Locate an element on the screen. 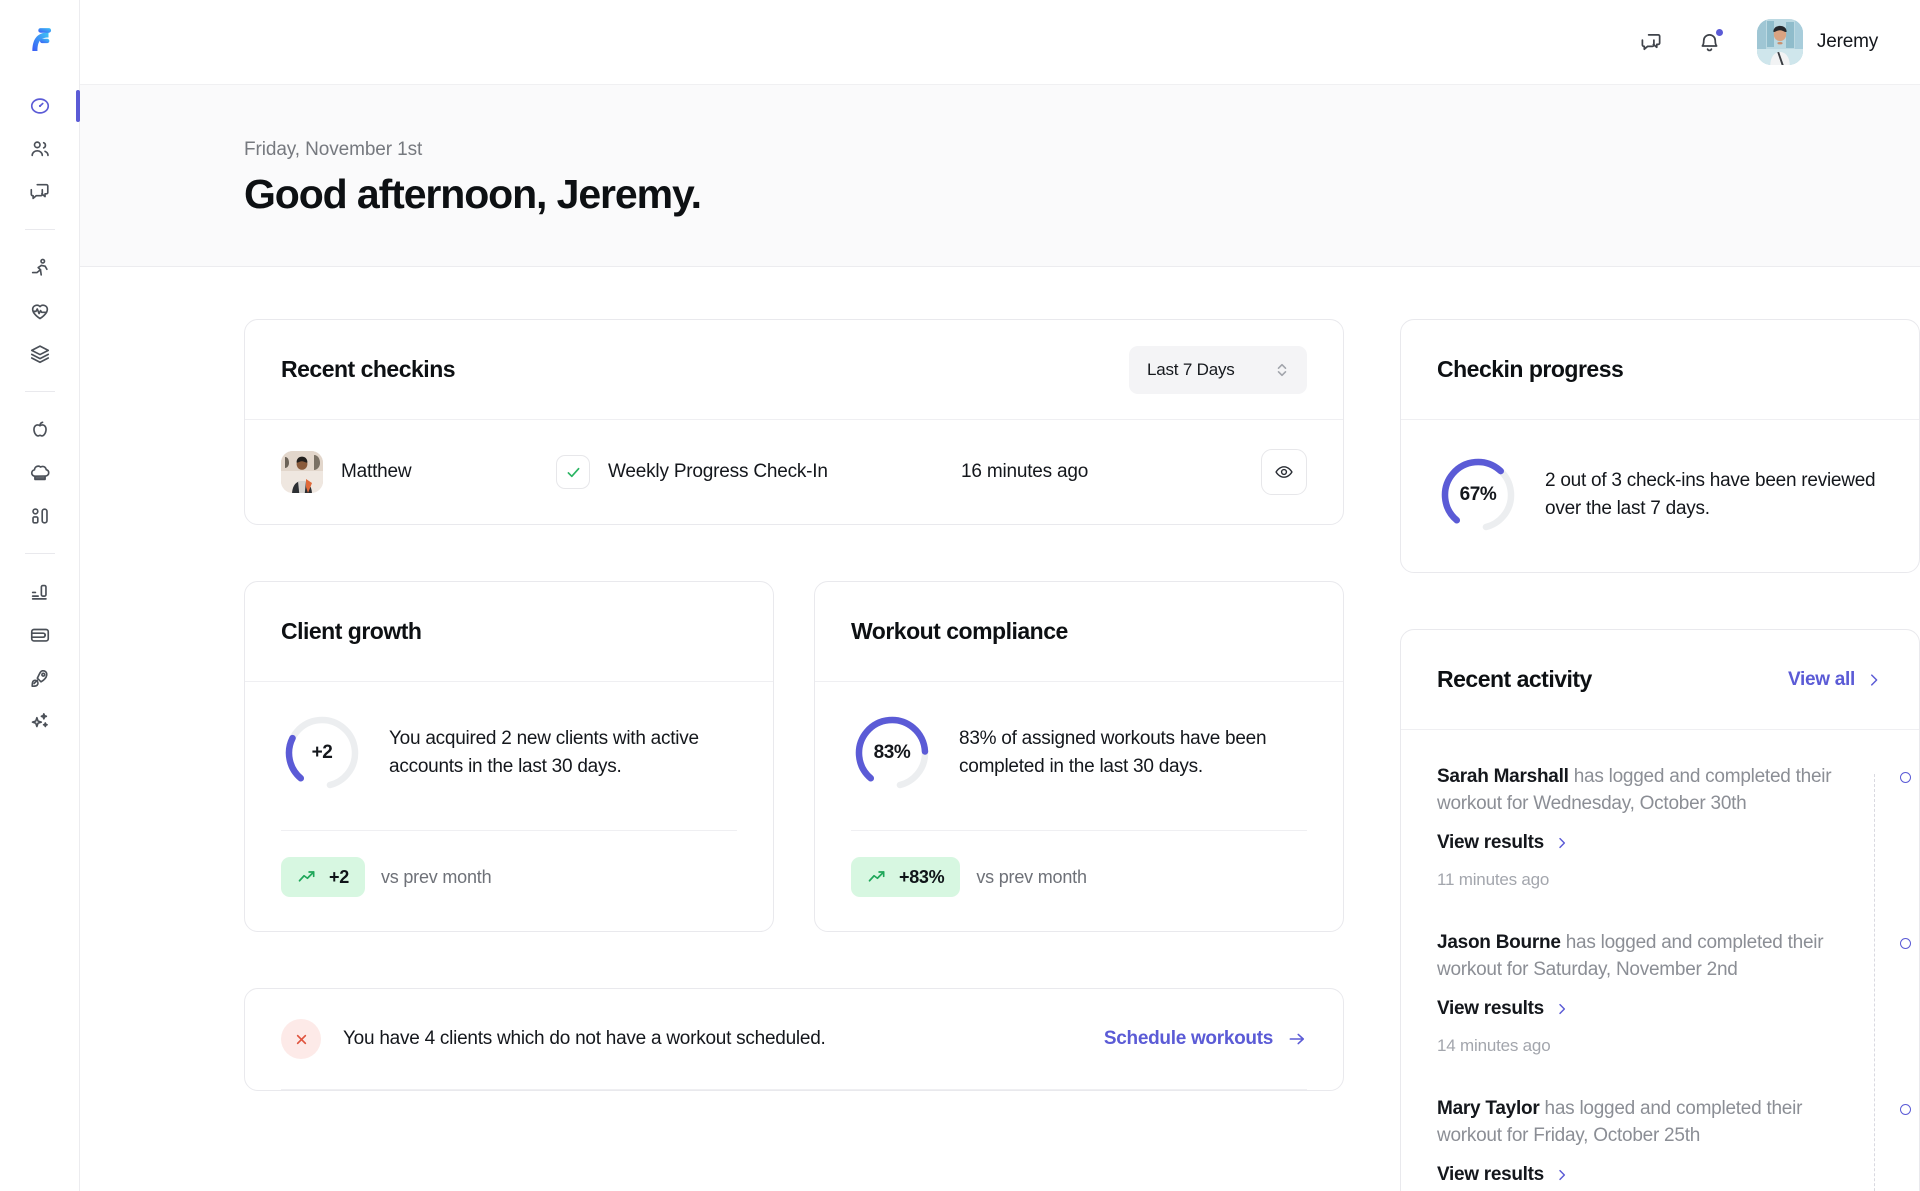 The width and height of the screenshot is (1920, 1191). stat-footer: +83% vs prev month is located at coordinates (1079, 863).